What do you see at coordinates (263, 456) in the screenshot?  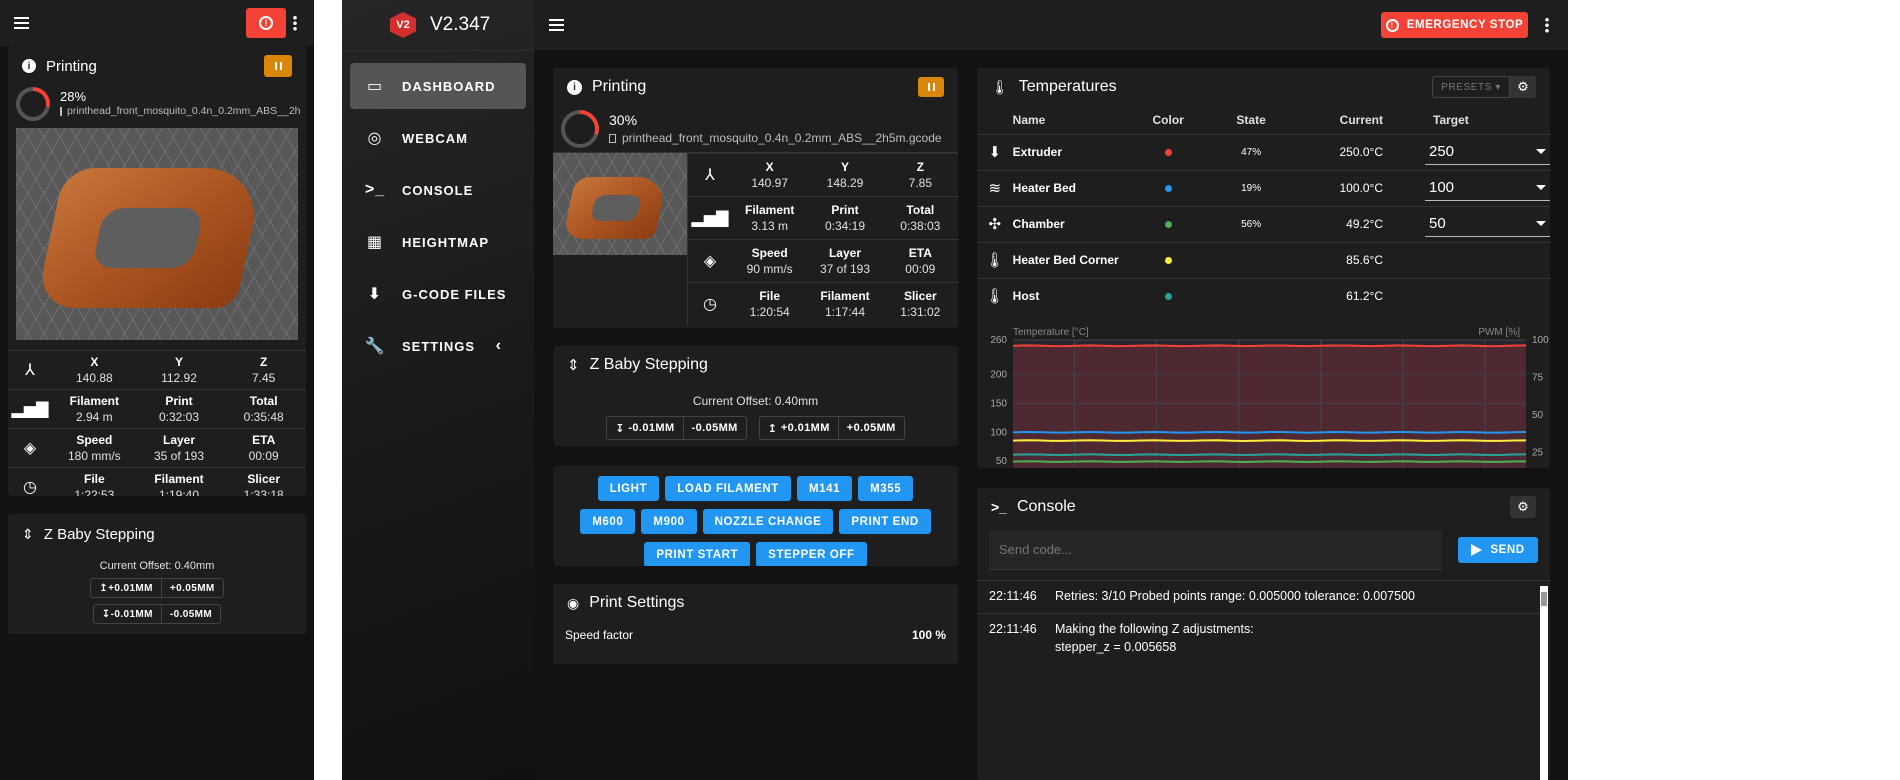 I see `stat-value: 00:09` at bounding box center [263, 456].